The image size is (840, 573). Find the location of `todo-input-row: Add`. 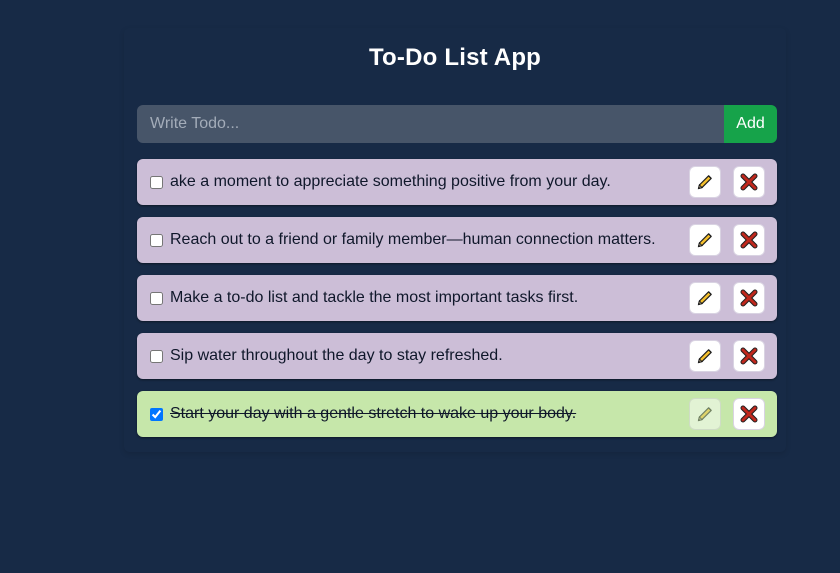

todo-input-row: Add is located at coordinates (457, 124).